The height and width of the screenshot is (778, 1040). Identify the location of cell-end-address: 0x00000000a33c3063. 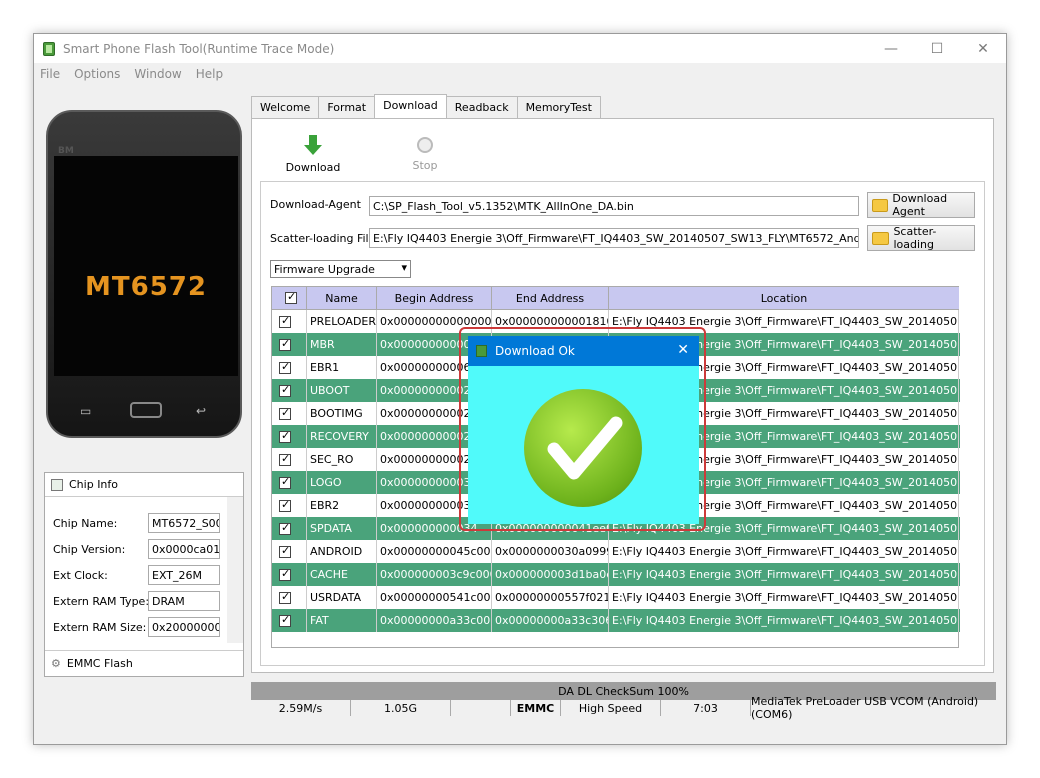
(550, 620).